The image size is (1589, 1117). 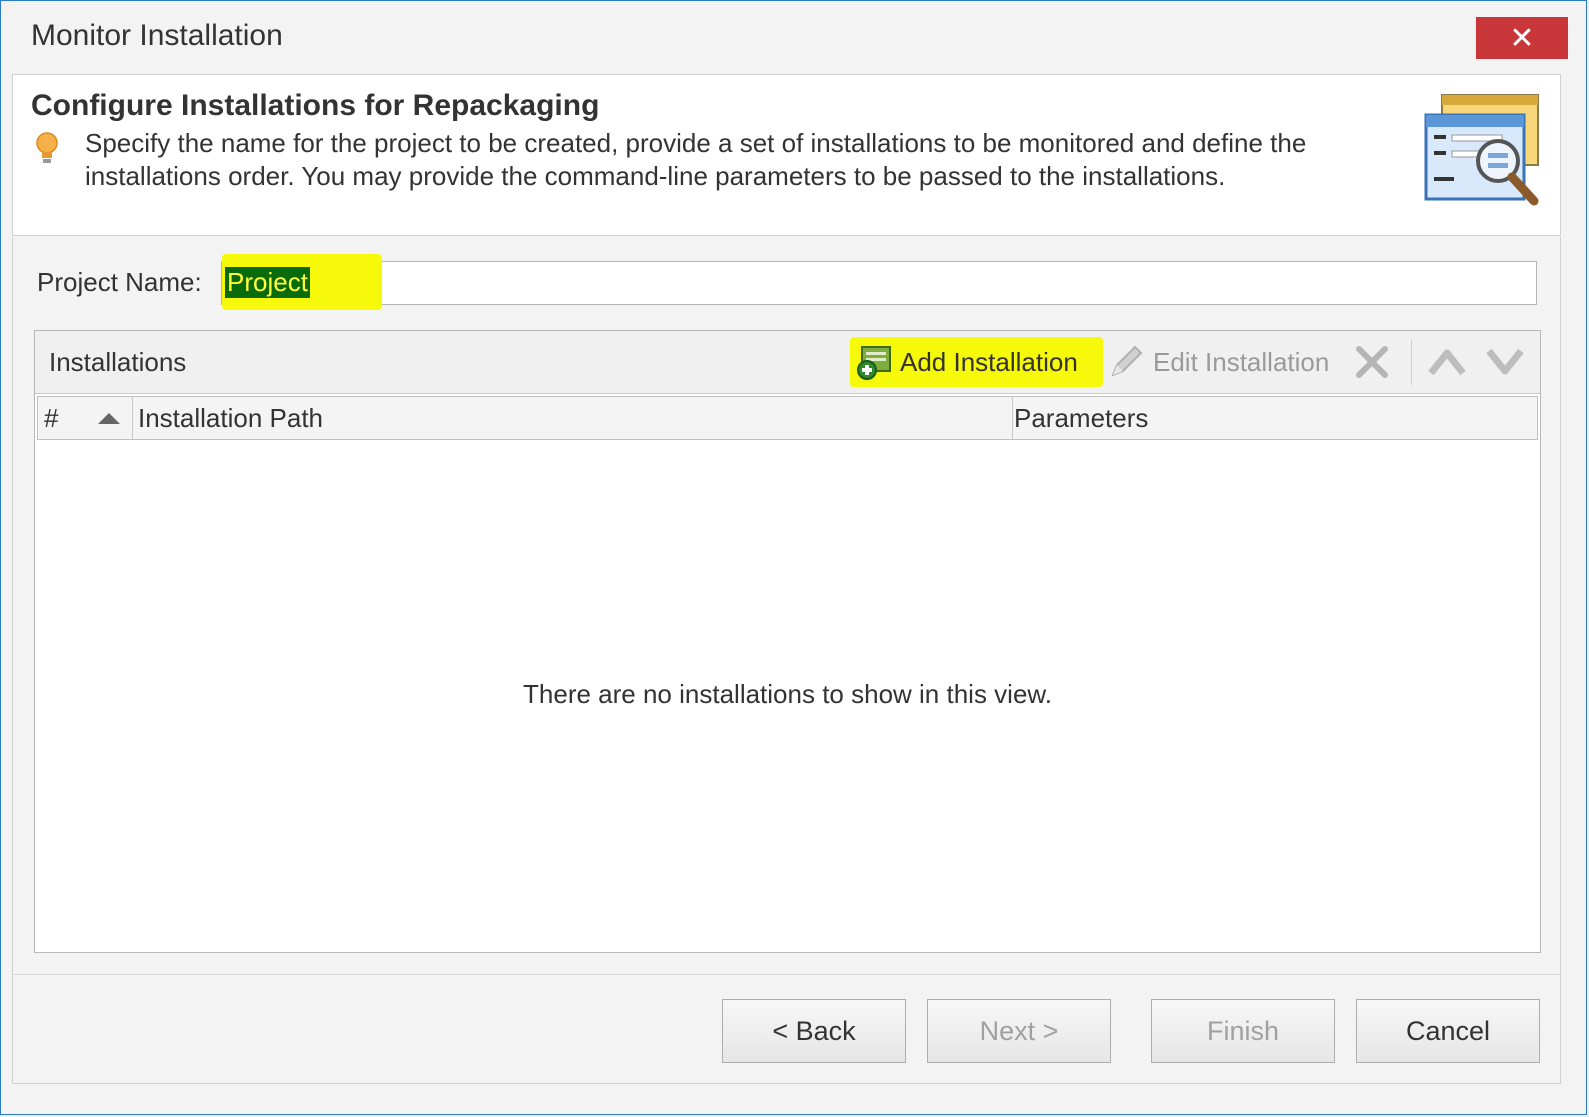 I want to click on cancel-button: Cancel, so click(x=1448, y=1031).